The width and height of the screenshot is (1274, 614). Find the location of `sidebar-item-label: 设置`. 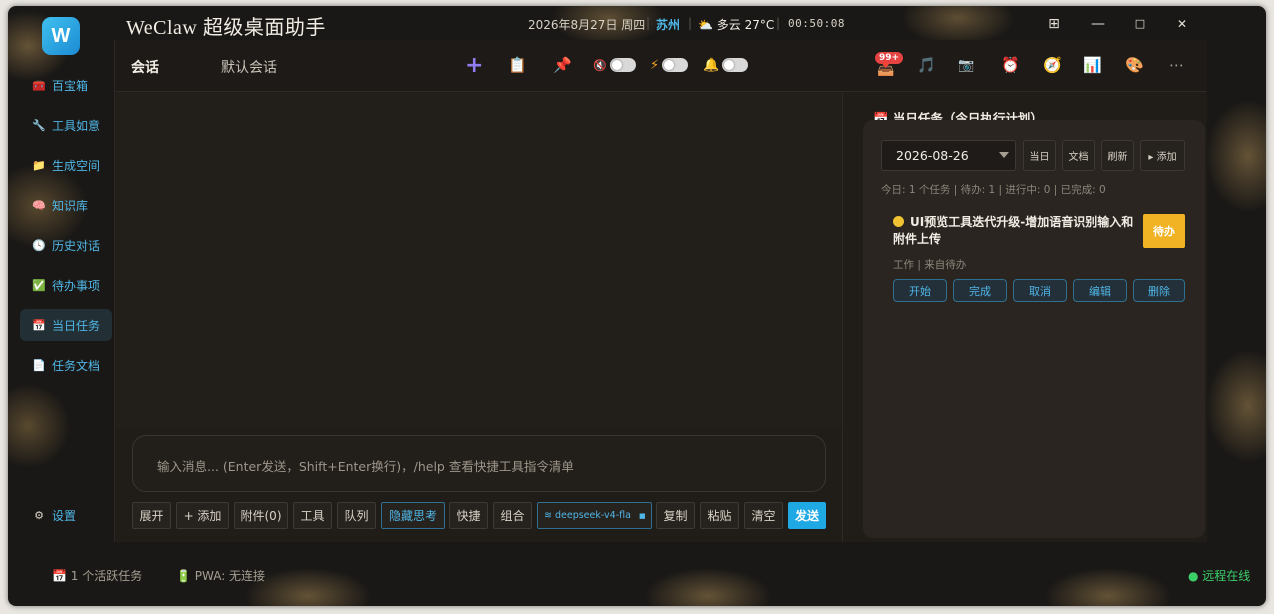

sidebar-item-label: 设置 is located at coordinates (64, 515).